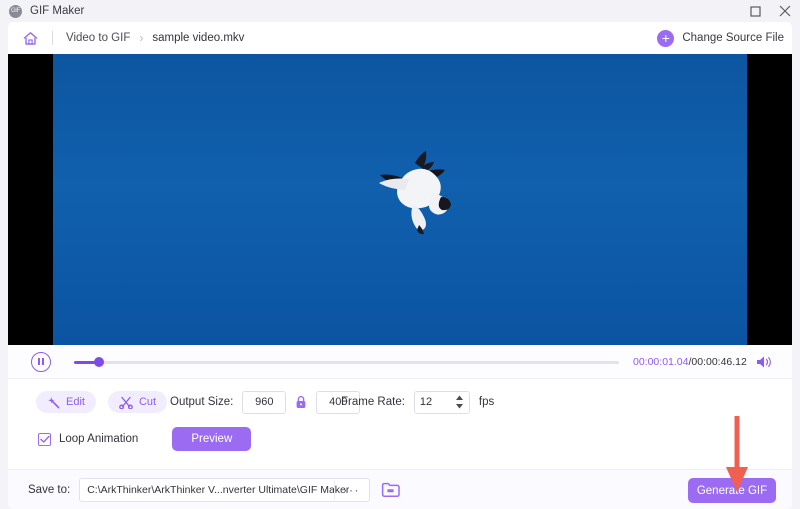 The image size is (800, 509). What do you see at coordinates (400, 11) in the screenshot?
I see `title-bar: GIF GIF Maker` at bounding box center [400, 11].